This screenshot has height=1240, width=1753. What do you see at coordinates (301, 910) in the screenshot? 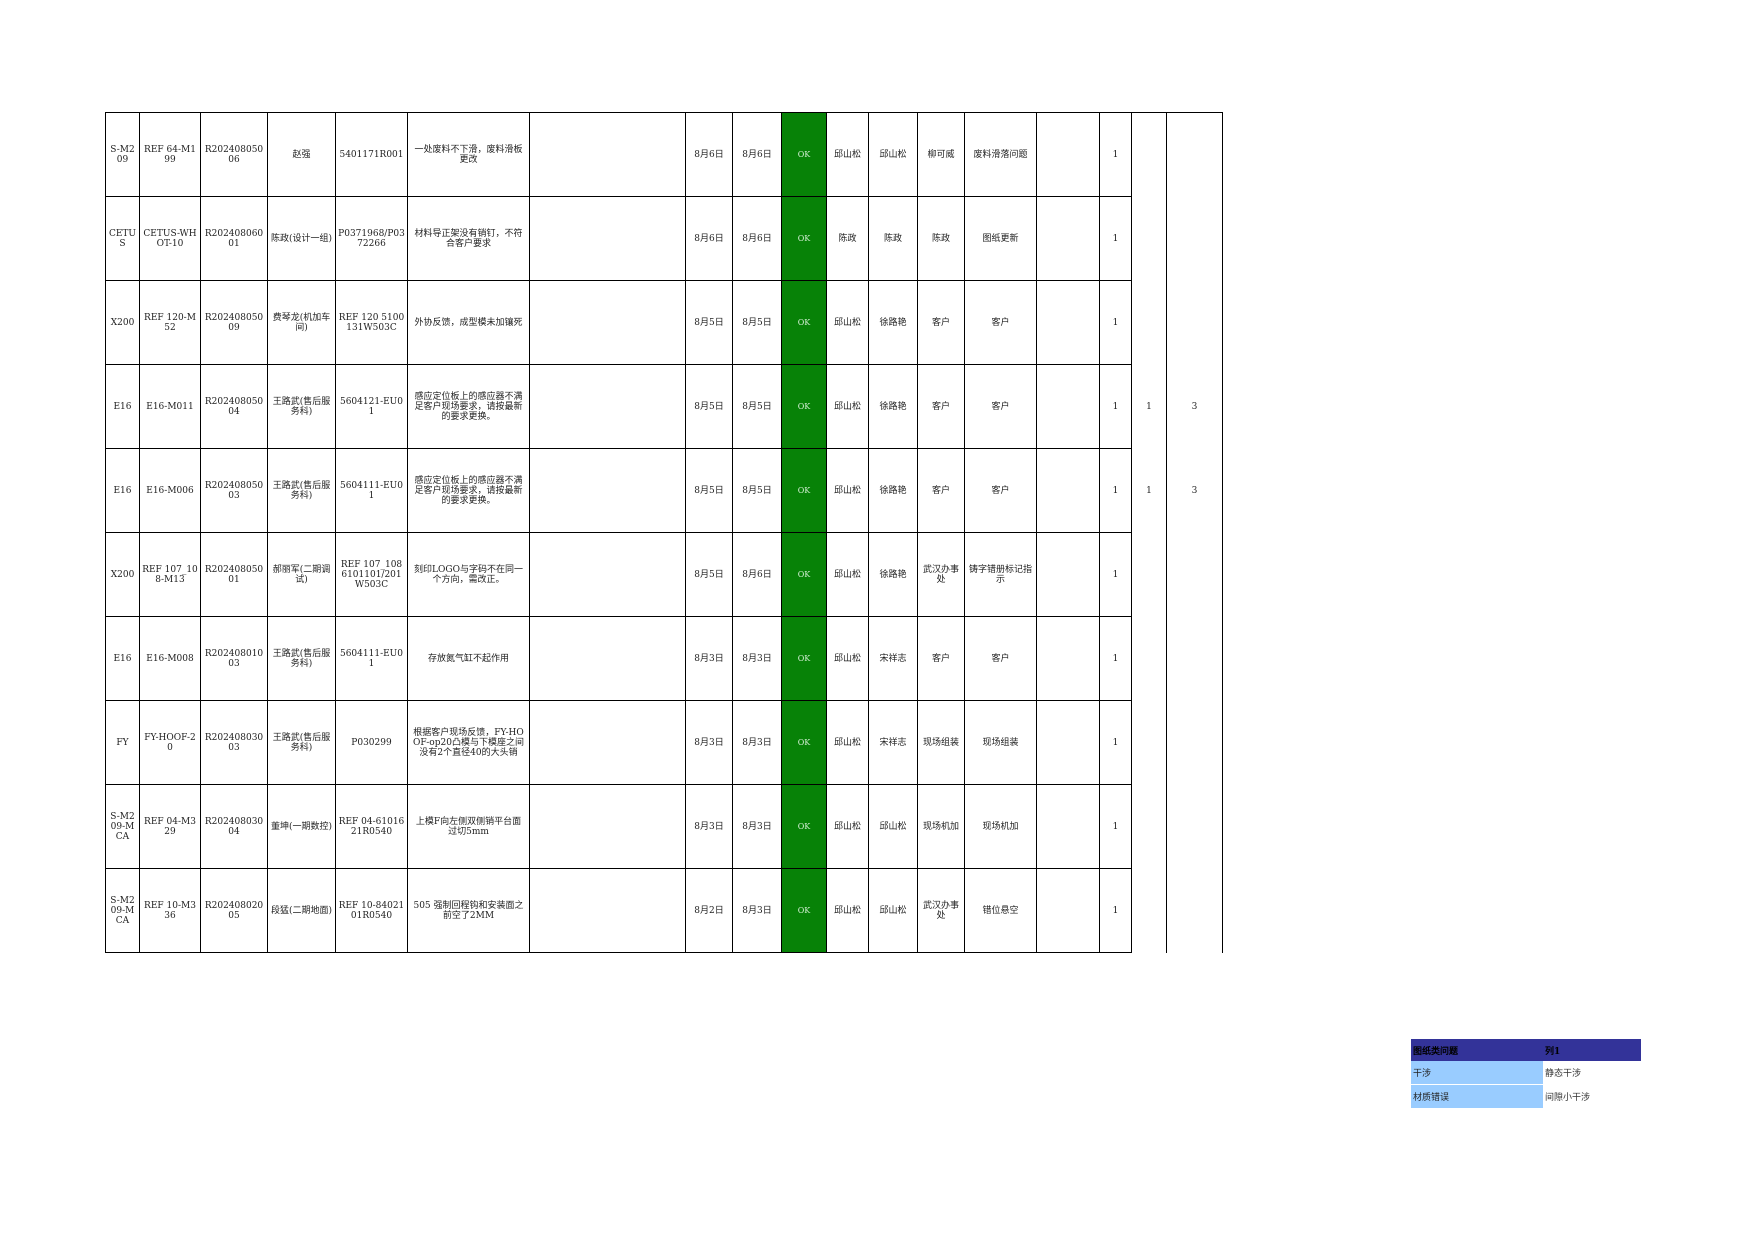
I see `reporter-cell: 段猛(二期地面)` at bounding box center [301, 910].